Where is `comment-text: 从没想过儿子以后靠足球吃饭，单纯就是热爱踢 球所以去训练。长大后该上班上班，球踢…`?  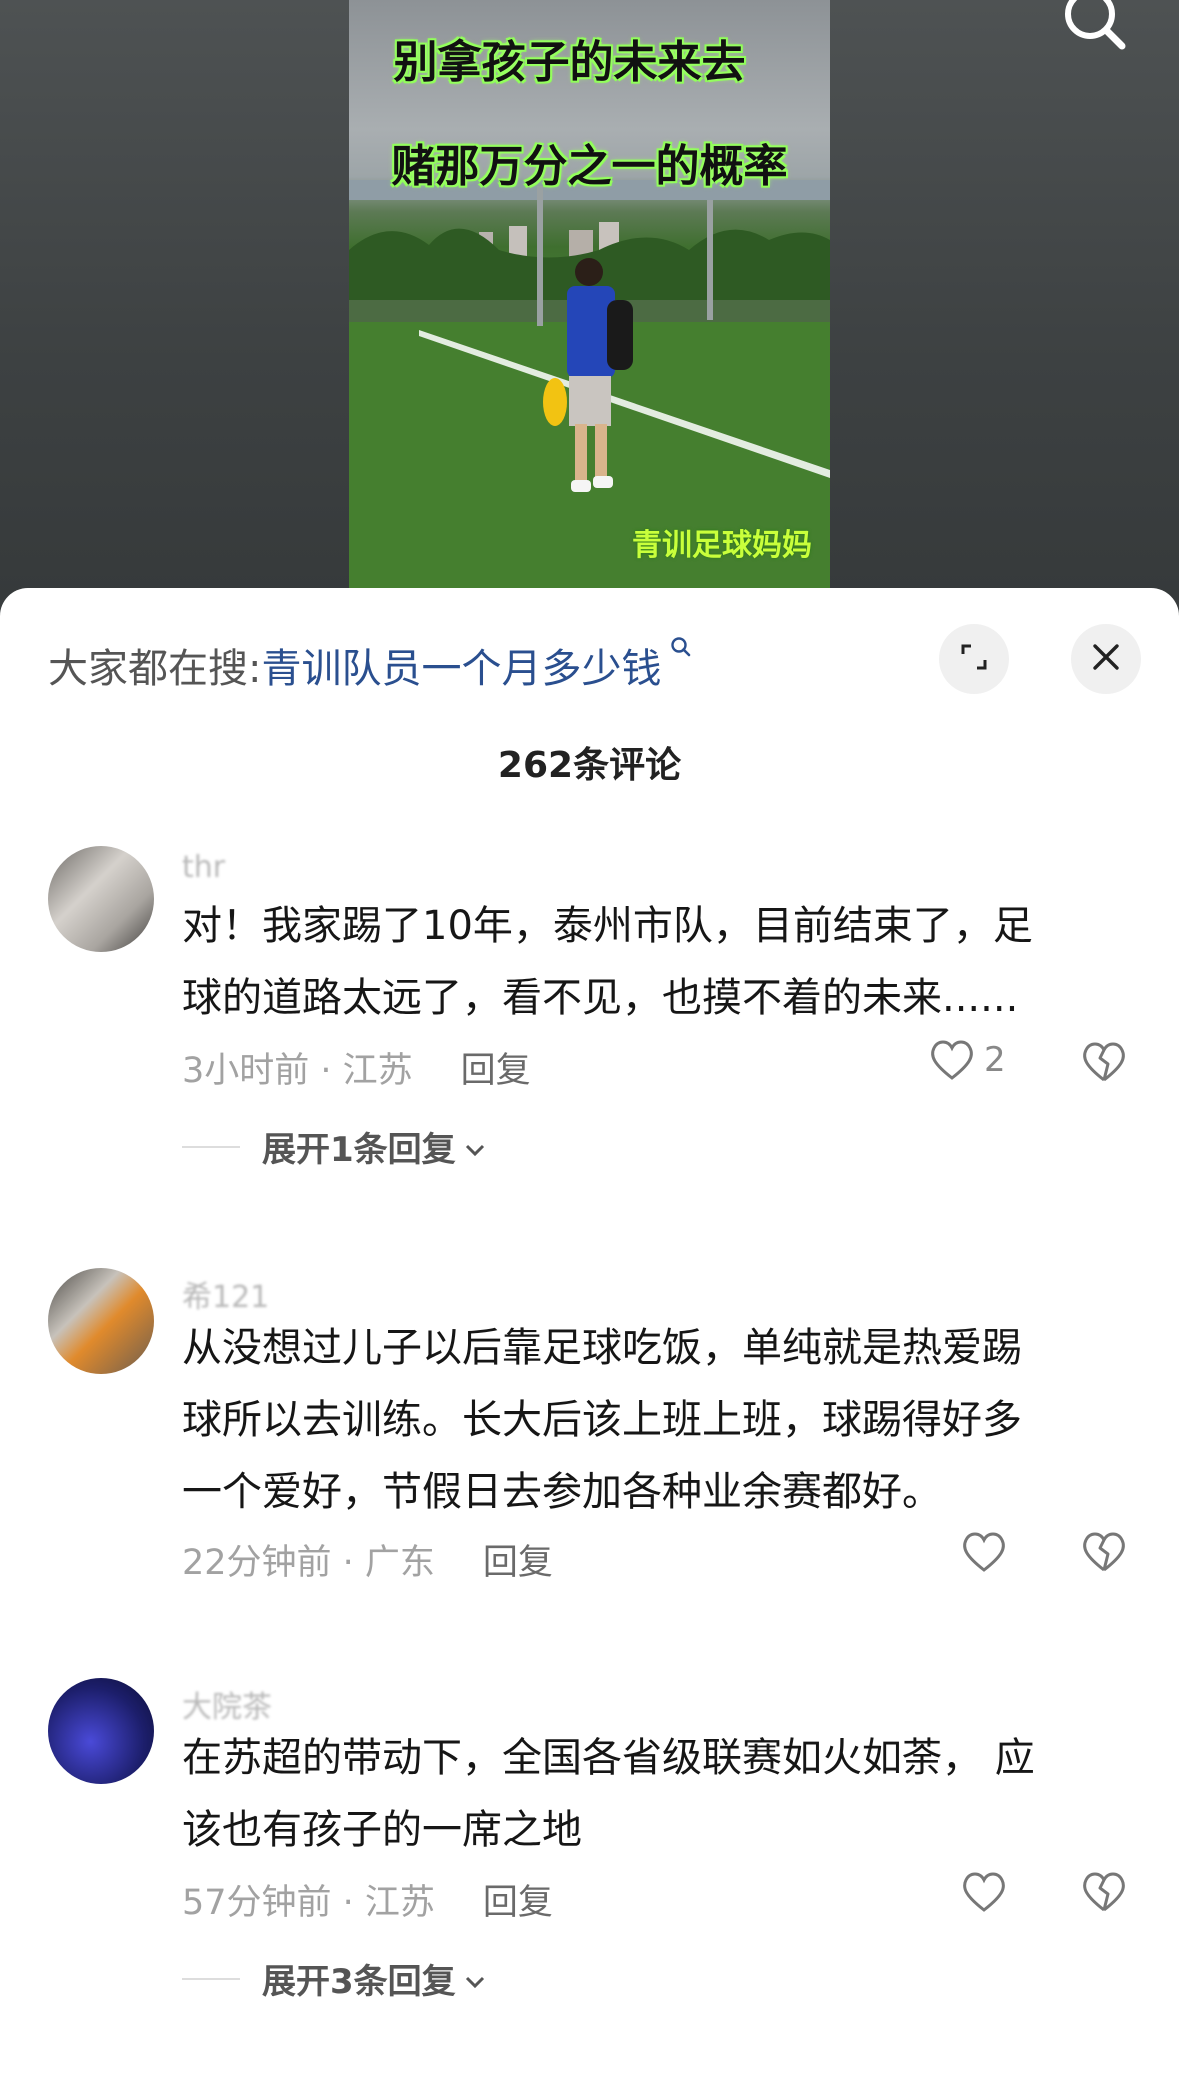 comment-text: 从没想过儿子以后靠足球吃饭，单纯就是热爱踢 球所以去训练。长大后该上班上班，球踢… is located at coordinates (652, 1420).